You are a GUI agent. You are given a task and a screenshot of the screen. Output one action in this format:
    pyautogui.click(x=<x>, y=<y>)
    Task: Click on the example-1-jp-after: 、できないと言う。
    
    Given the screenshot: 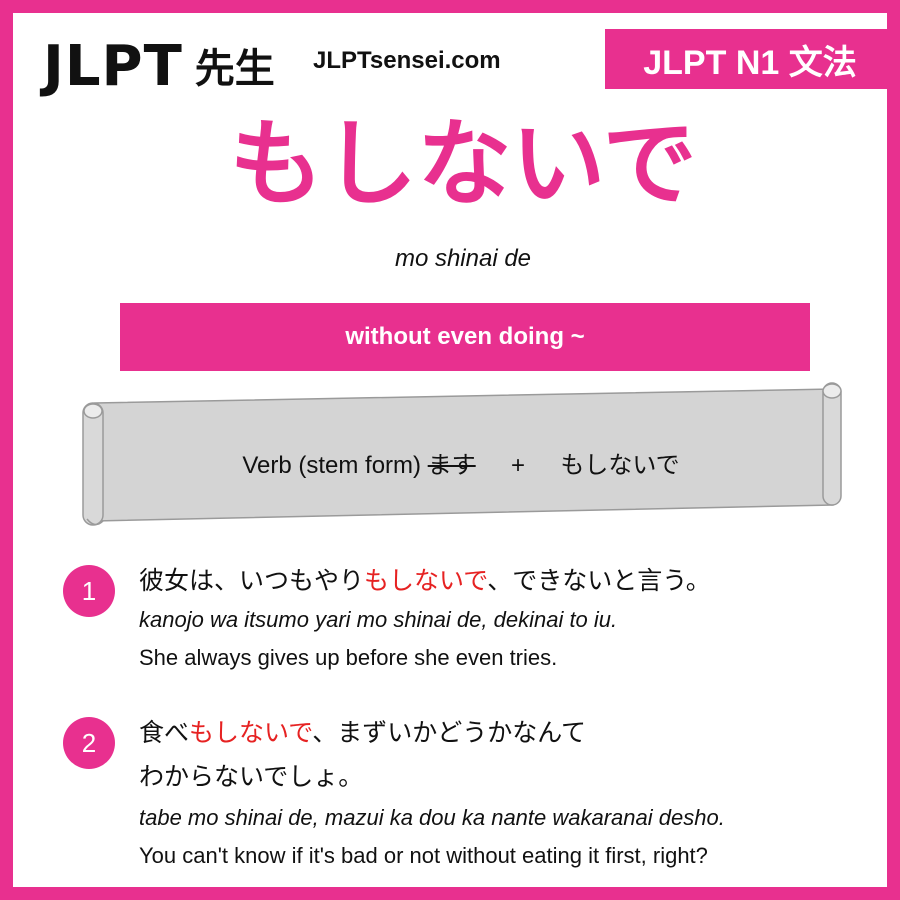 What is the action you would take?
    pyautogui.click(x=599, y=580)
    